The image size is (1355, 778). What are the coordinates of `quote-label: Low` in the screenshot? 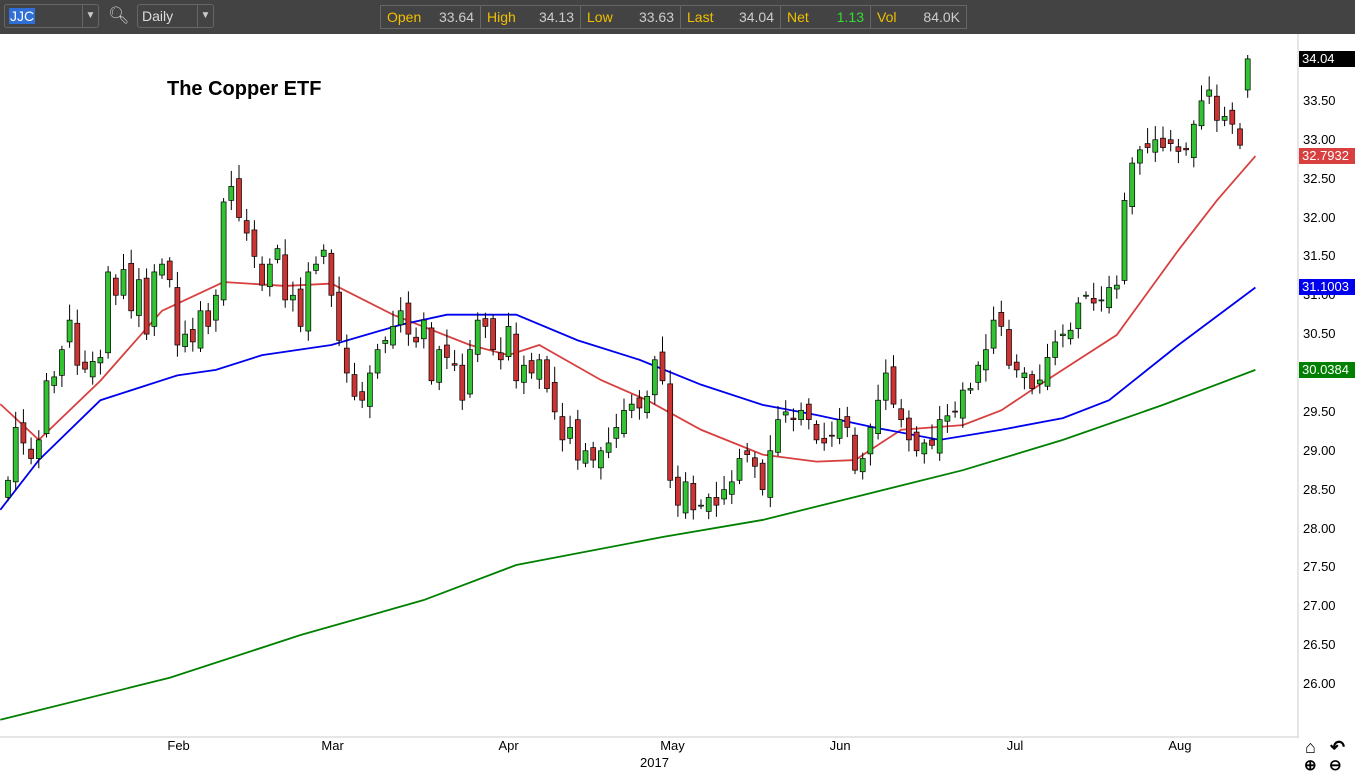 It's located at (600, 17).